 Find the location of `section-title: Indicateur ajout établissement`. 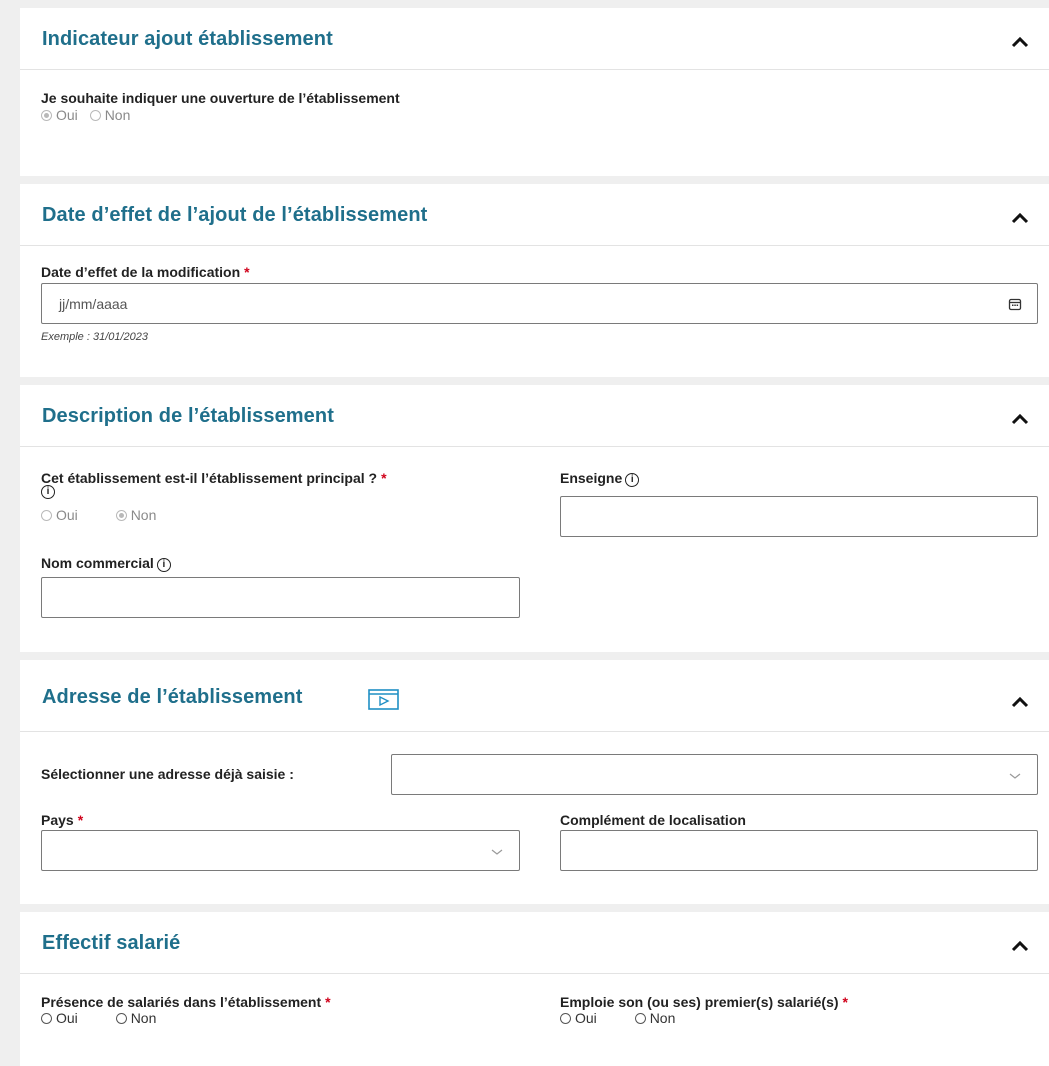

section-title: Indicateur ajout établissement is located at coordinates (187, 39).